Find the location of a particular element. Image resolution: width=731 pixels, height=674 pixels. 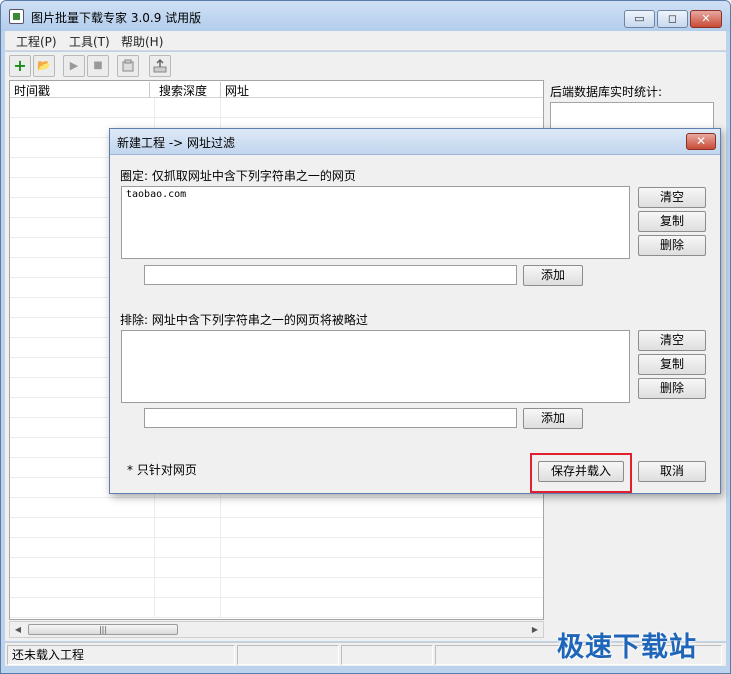

column-timestamp: 时间戳 is located at coordinates (80, 90).